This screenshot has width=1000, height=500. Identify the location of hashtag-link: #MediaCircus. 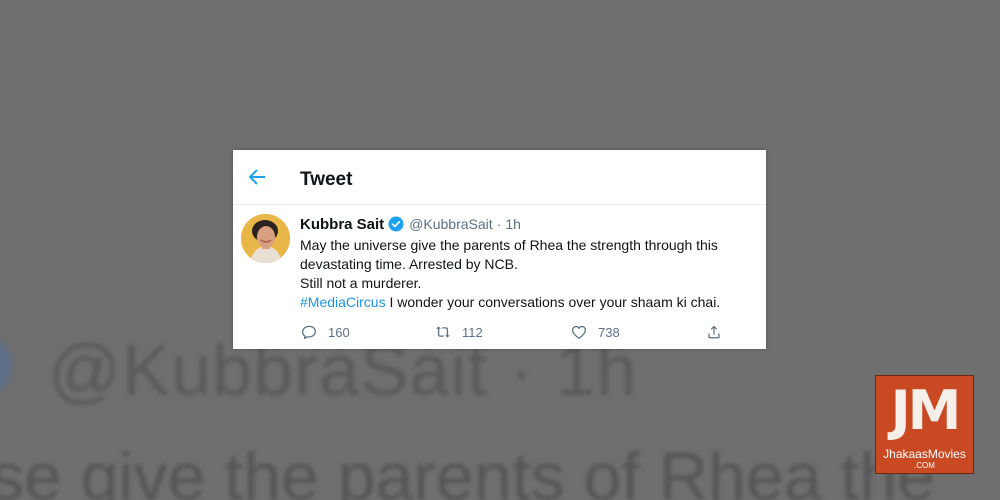
(343, 302).